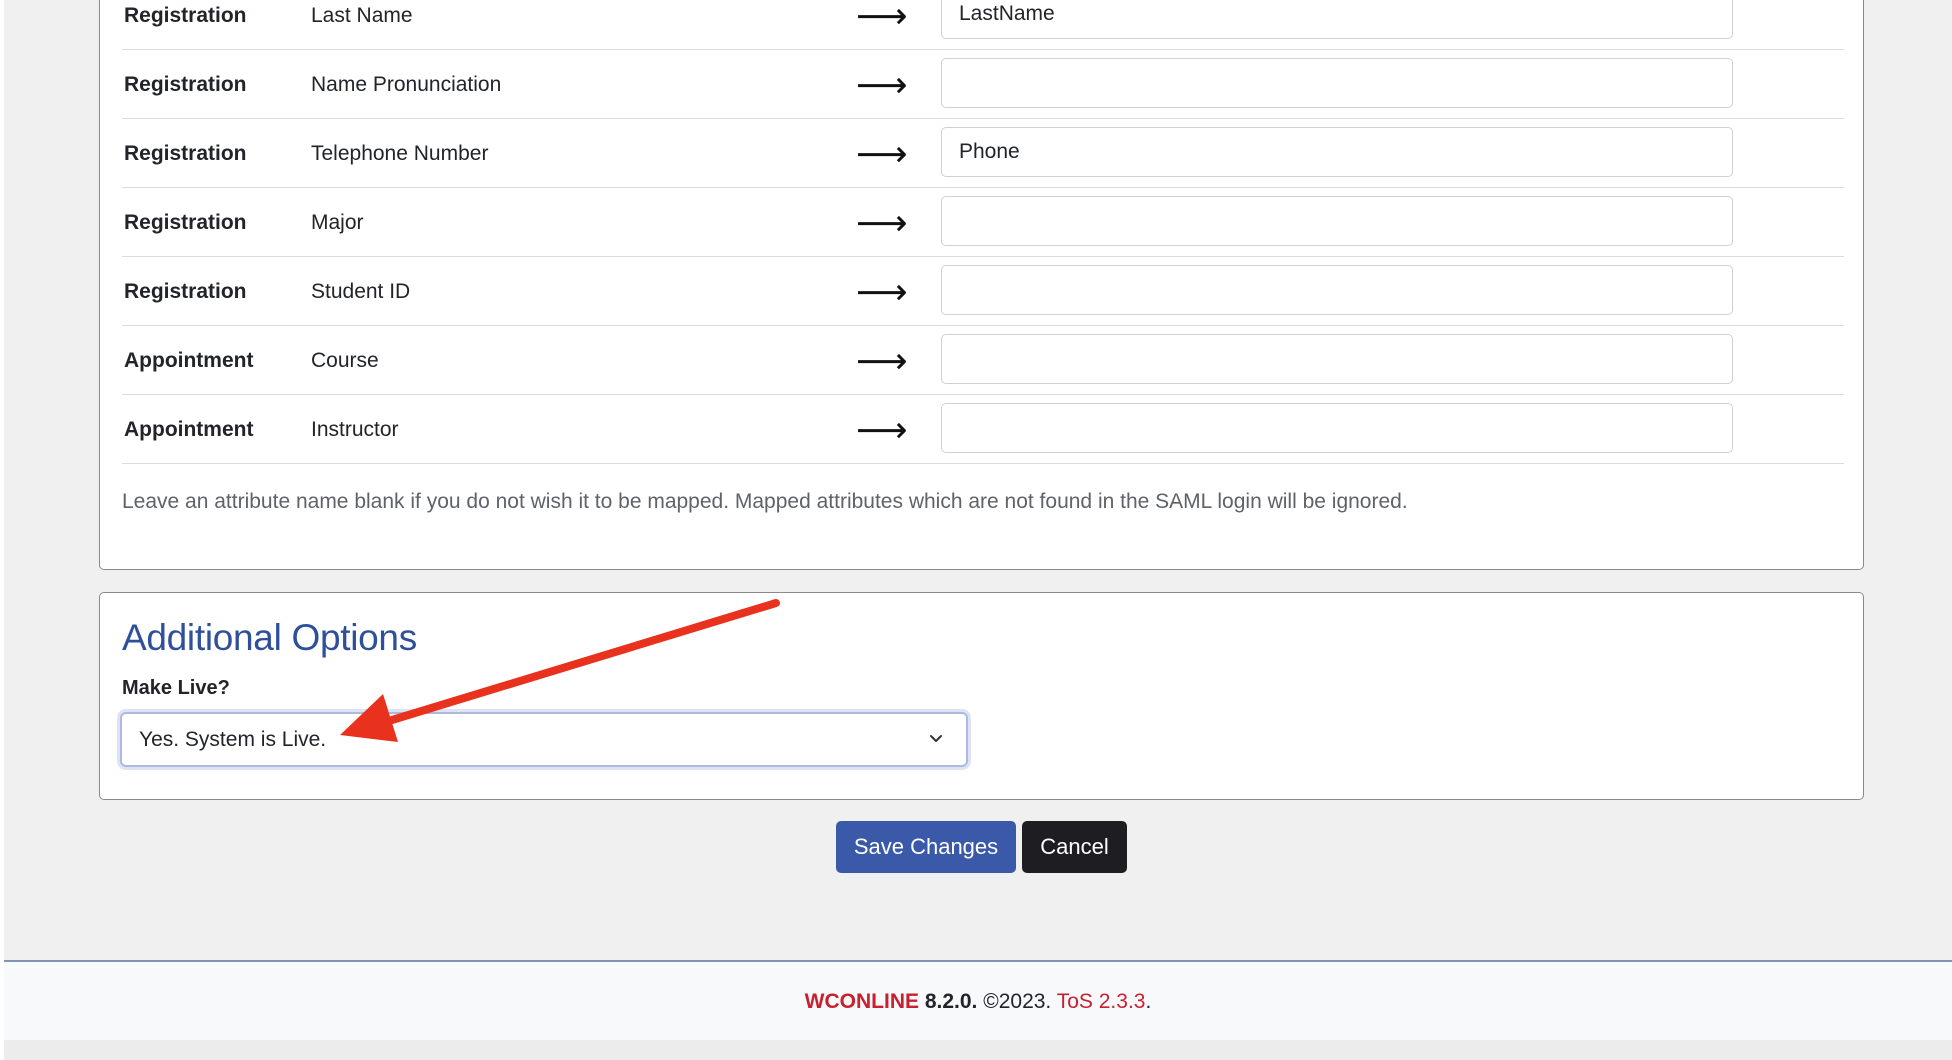 The image size is (1952, 1060). What do you see at coordinates (936, 738) in the screenshot?
I see `chevron-down-icon` at bounding box center [936, 738].